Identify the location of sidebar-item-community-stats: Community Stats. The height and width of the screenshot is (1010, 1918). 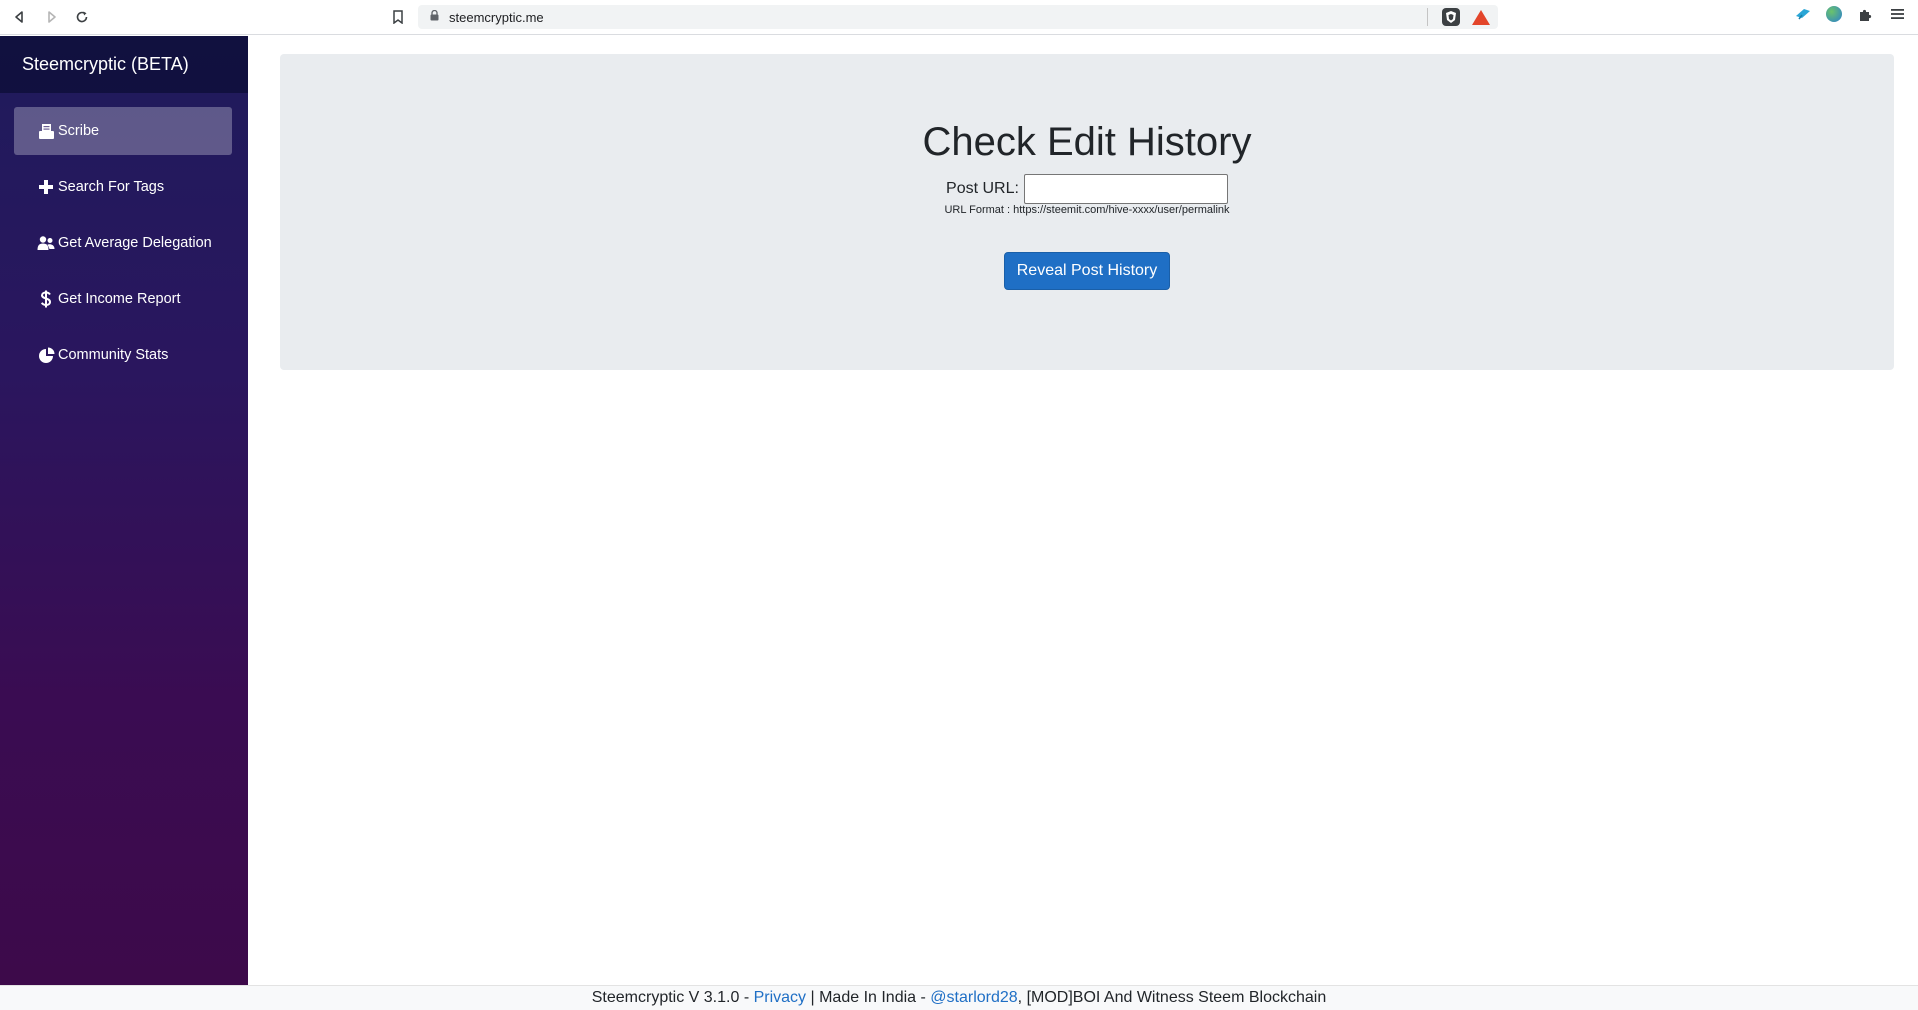
(123, 355).